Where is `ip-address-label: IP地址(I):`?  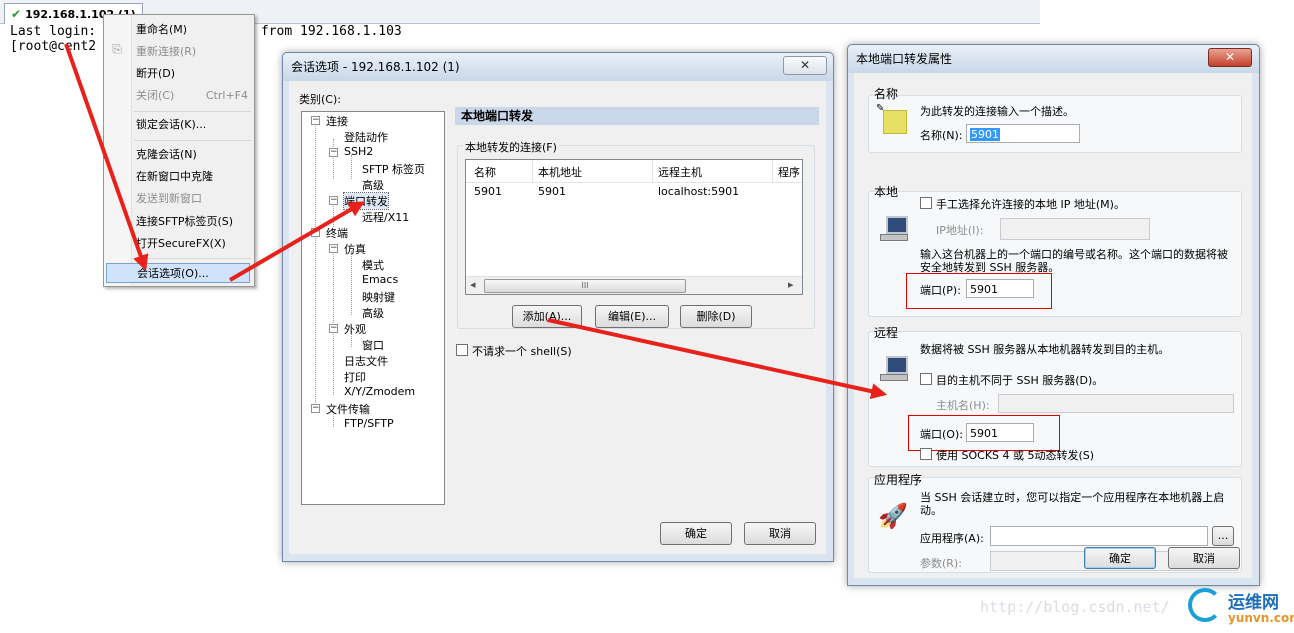 ip-address-label: IP地址(I): is located at coordinates (960, 230).